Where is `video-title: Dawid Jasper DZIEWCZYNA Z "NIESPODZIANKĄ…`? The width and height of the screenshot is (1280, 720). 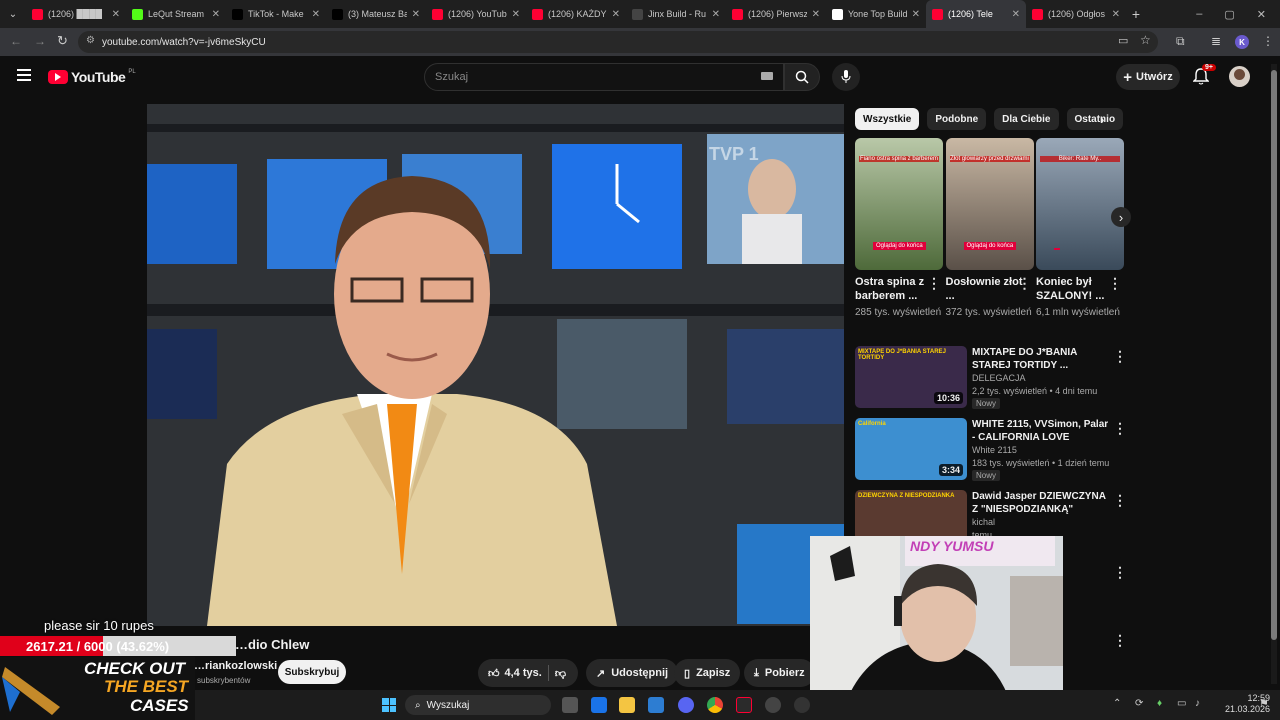
video-title: Dawid Jasper DZIEWCZYNA Z "NIESPODZIANKĄ… is located at coordinates (1042, 503).